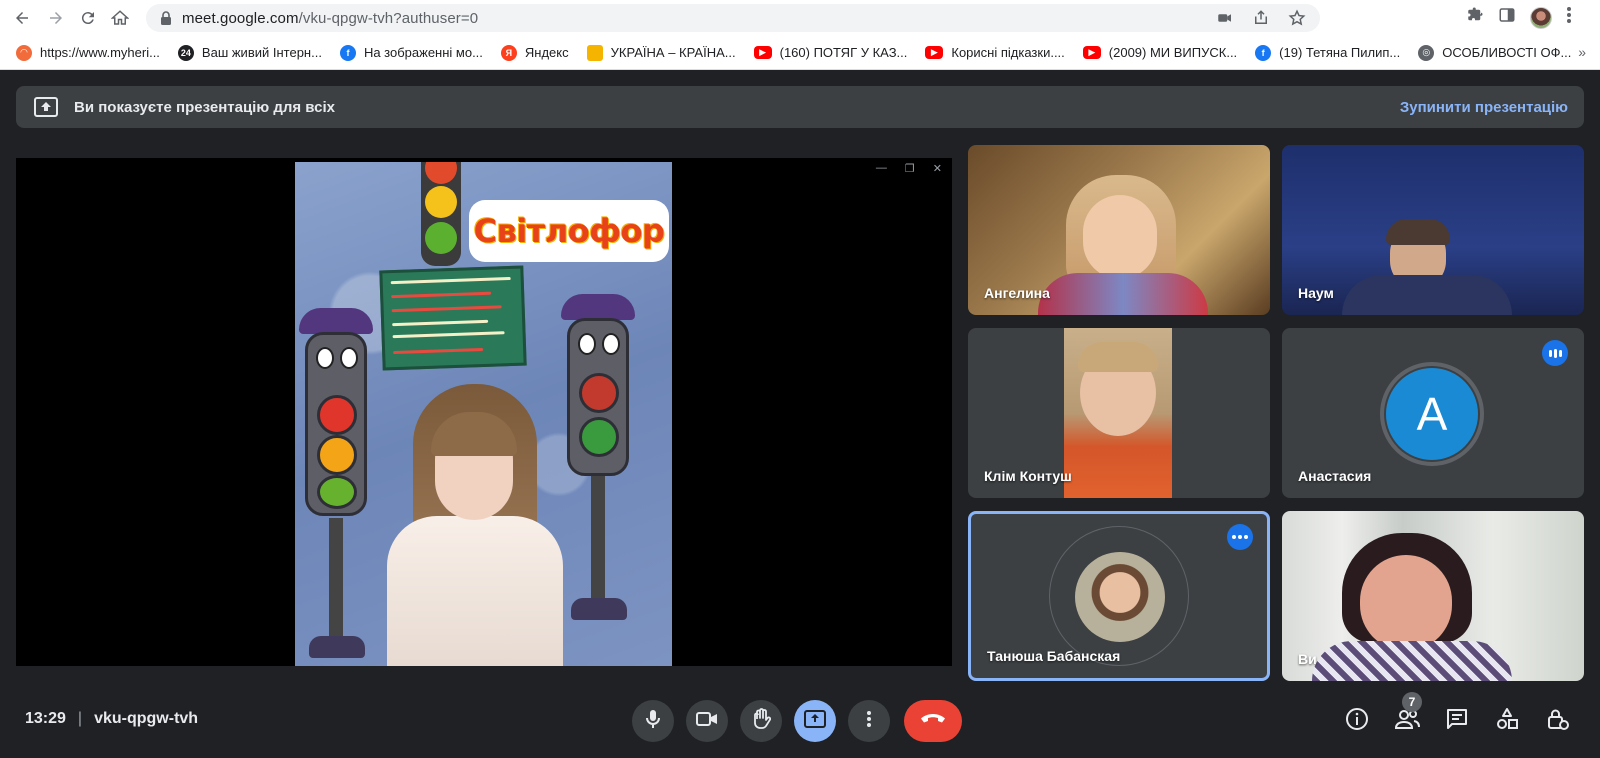 Image resolution: width=1600 pixels, height=758 pixels. I want to click on raise-hand-icon, so click(761, 721).